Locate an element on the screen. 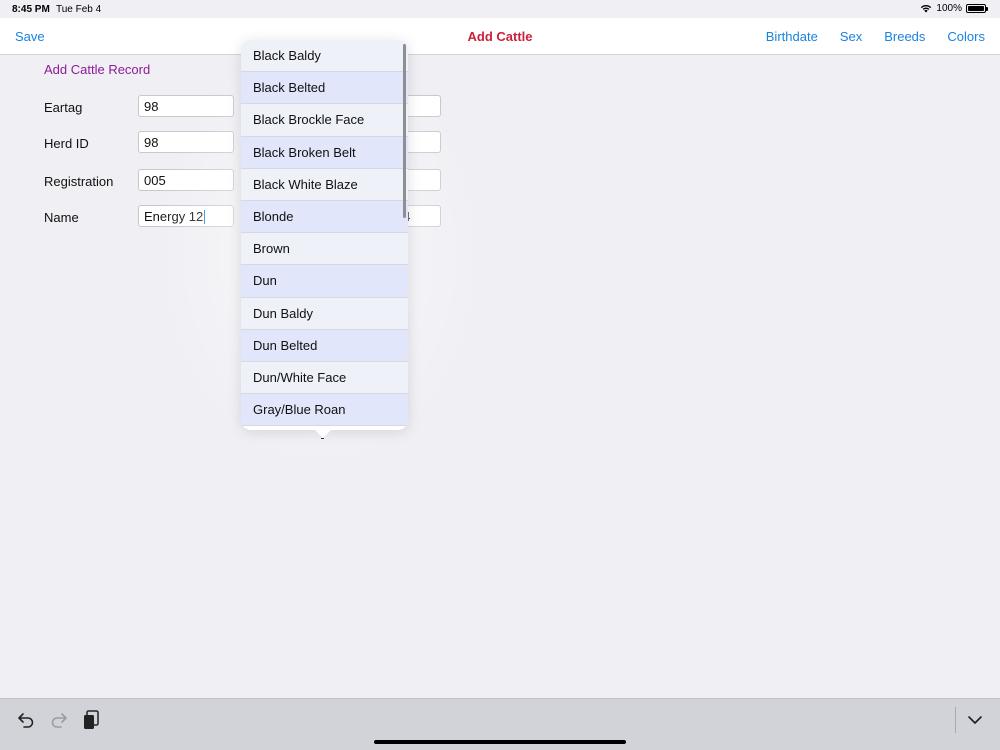  status-bar: 8:45 PM Tue Feb 4 100% is located at coordinates (500, 9).